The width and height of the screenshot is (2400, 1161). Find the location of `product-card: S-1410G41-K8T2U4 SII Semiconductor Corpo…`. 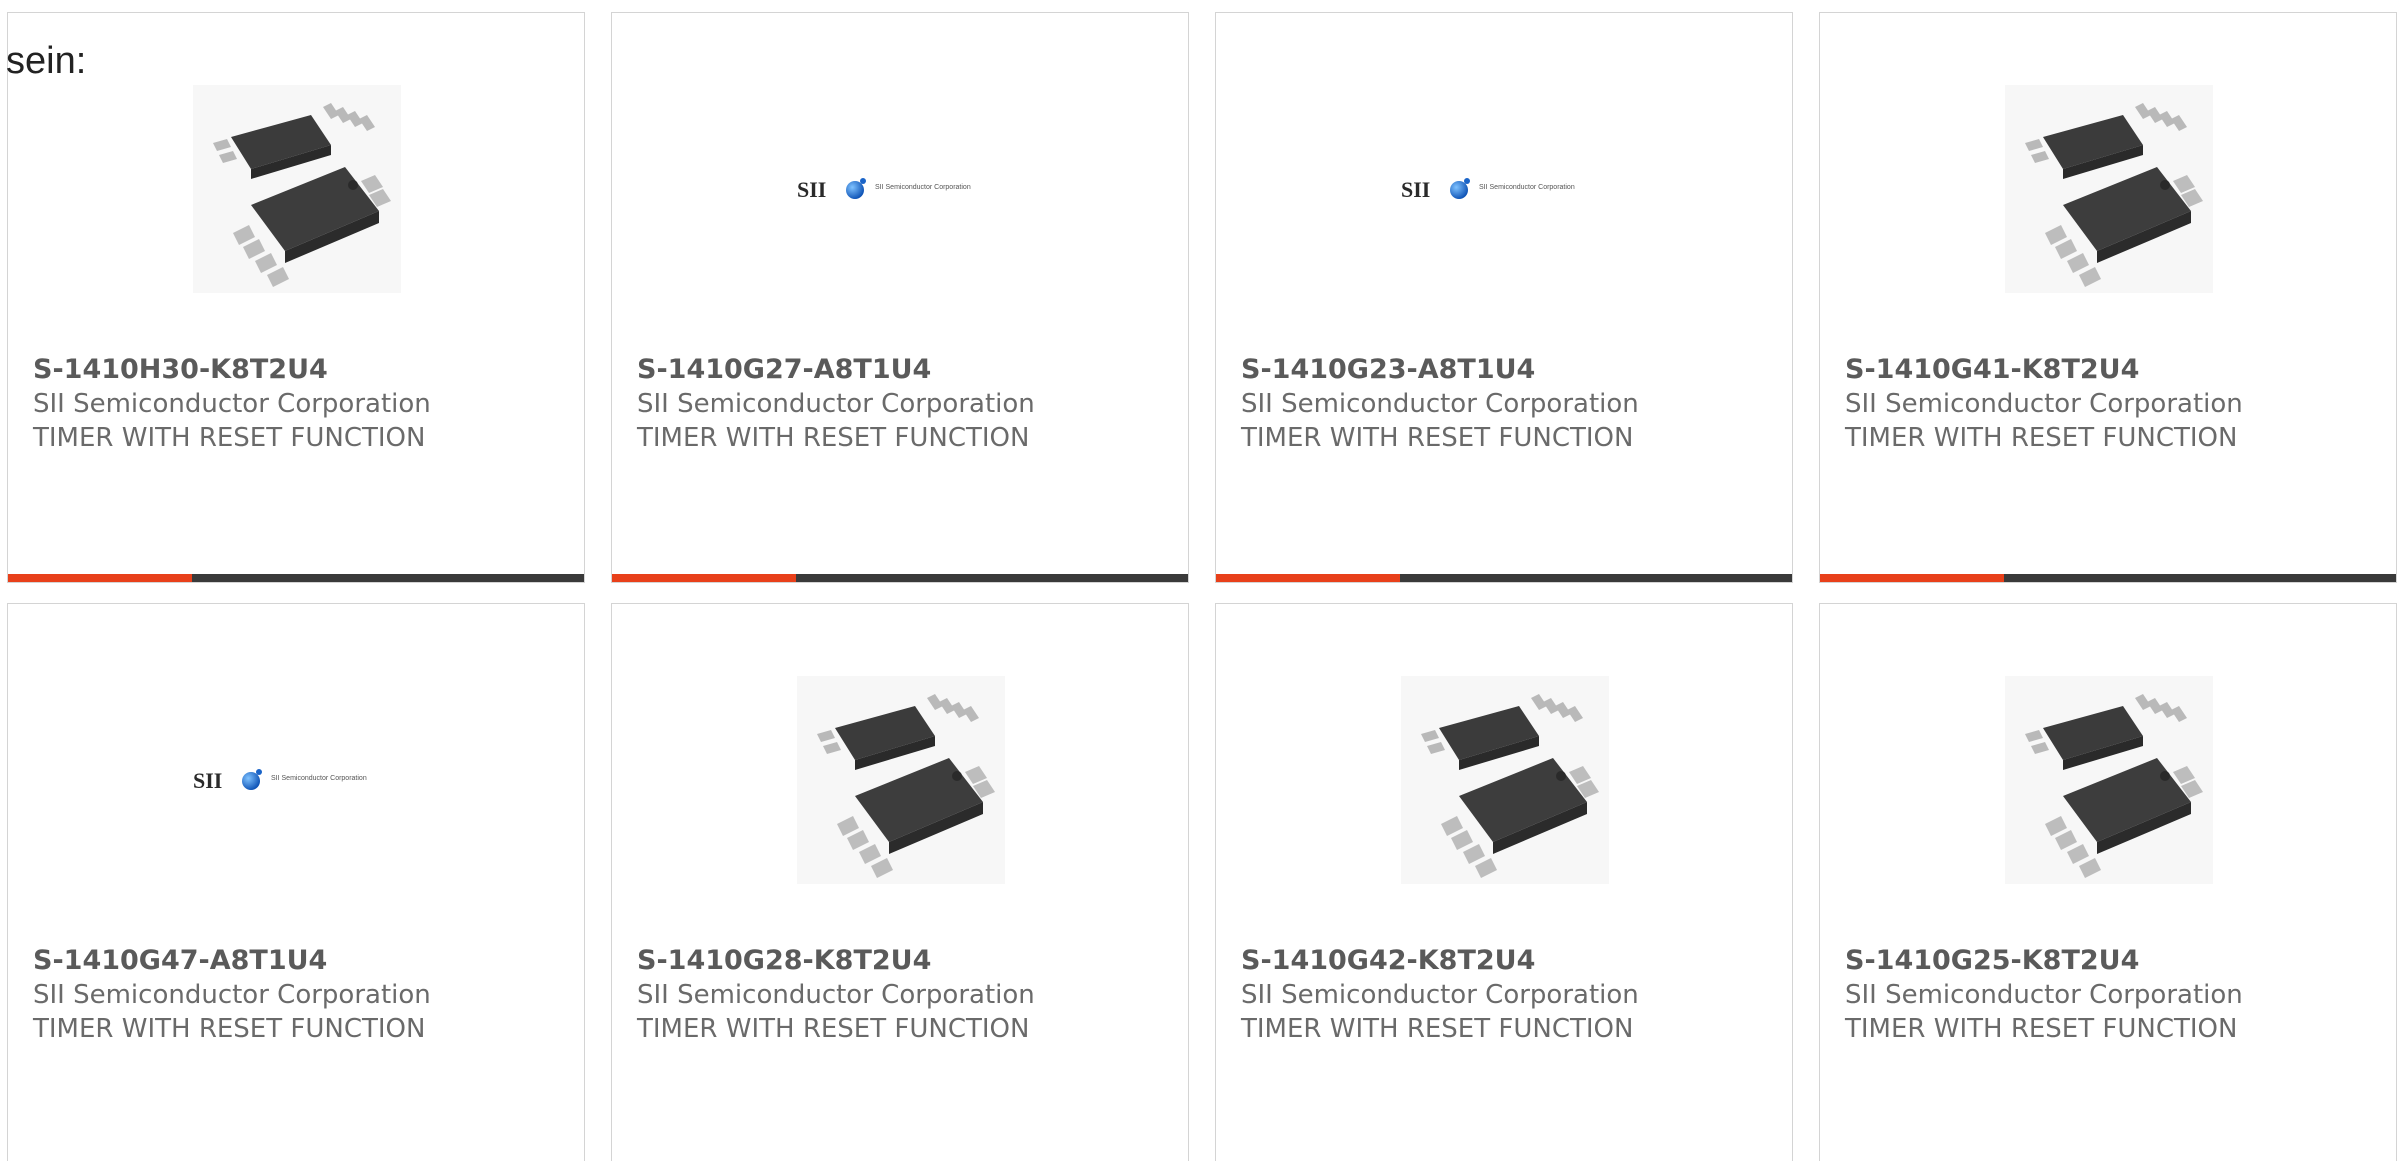

product-card: S-1410G41-K8T2U4 SII Semiconductor Corpo… is located at coordinates (2108, 297).